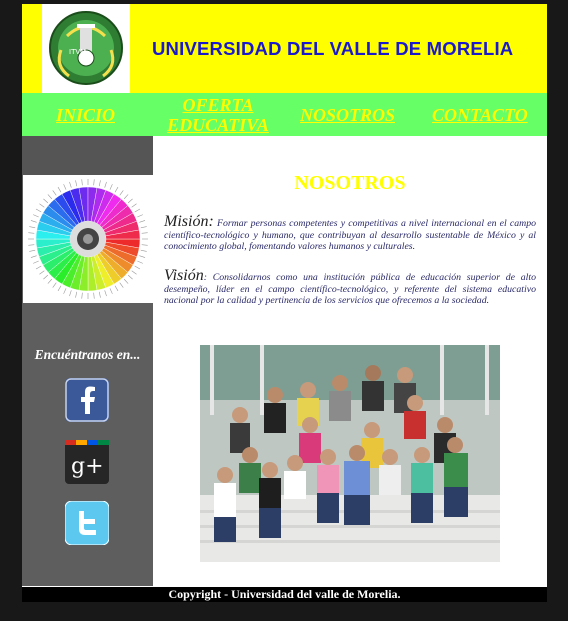  I want to click on facebook-icon, so click(87, 400).